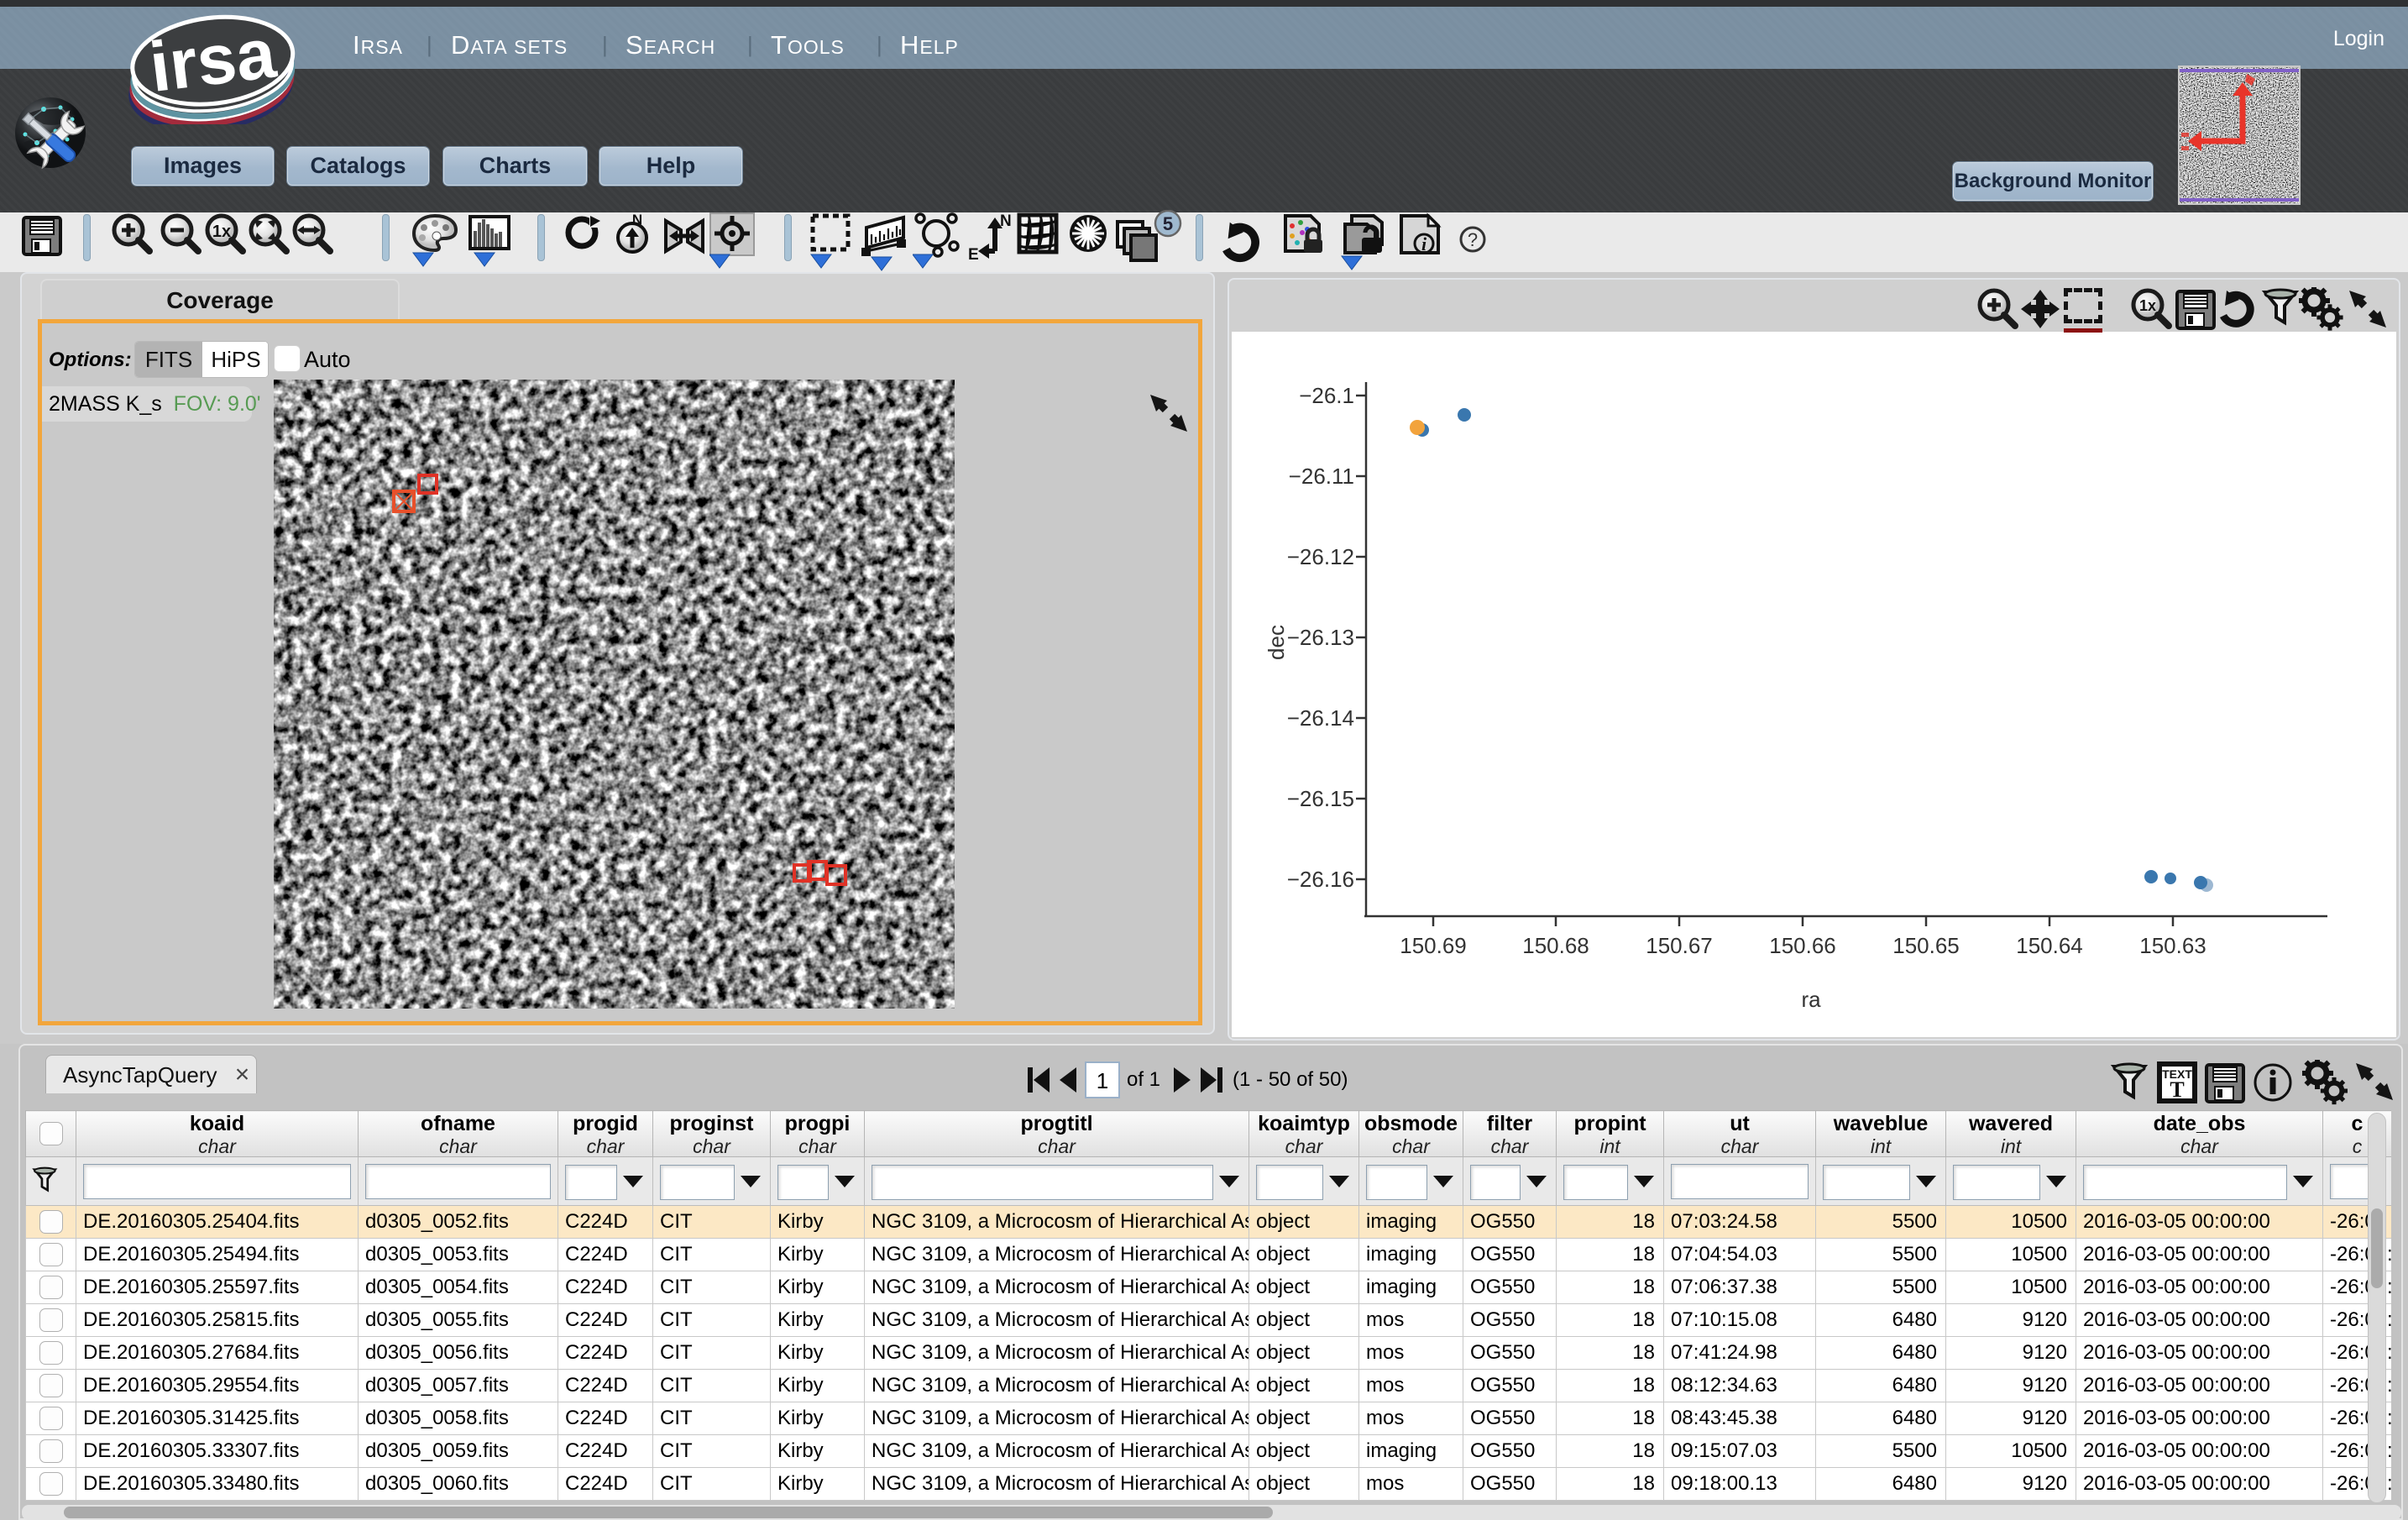 The height and width of the screenshot is (1520, 2408). What do you see at coordinates (1320, 718) in the screenshot?
I see `svg-text: −26.14` at bounding box center [1320, 718].